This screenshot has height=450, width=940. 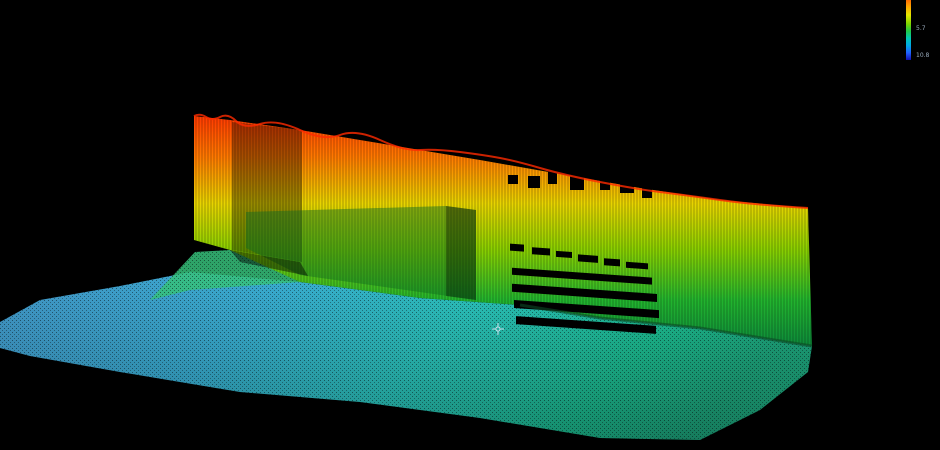 What do you see at coordinates (908, 30) in the screenshot?
I see `depth-color-scale` at bounding box center [908, 30].